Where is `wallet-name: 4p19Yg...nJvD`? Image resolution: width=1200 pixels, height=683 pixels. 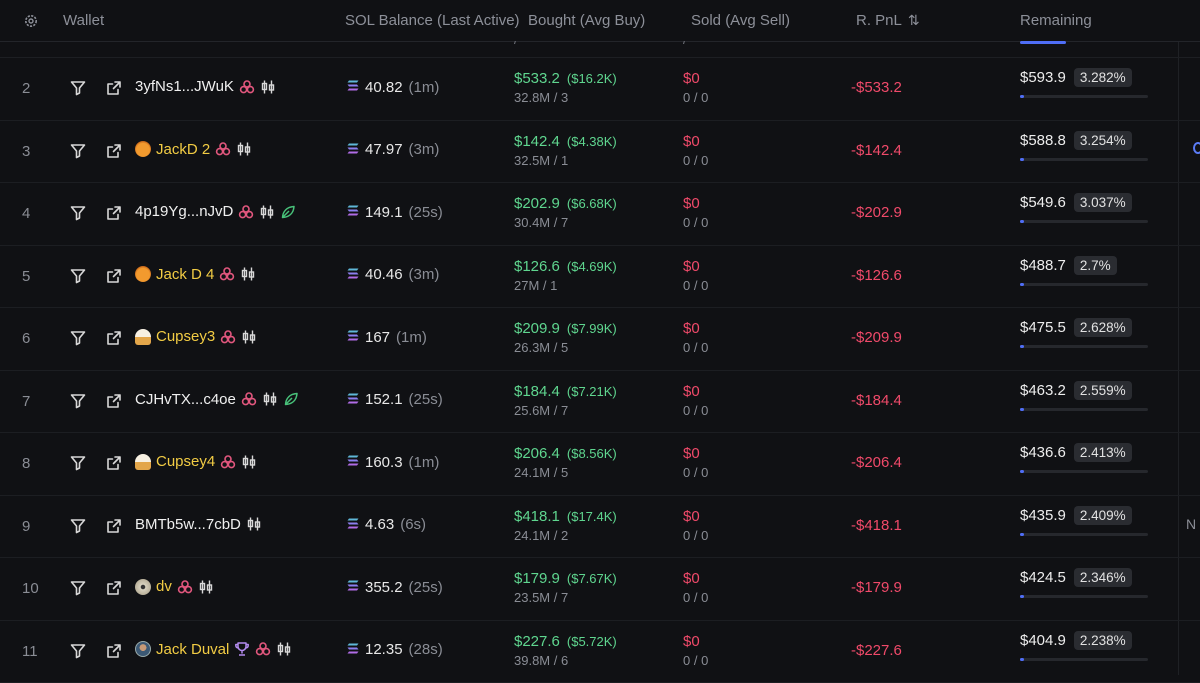 wallet-name: 4p19Yg...nJvD is located at coordinates (184, 211).